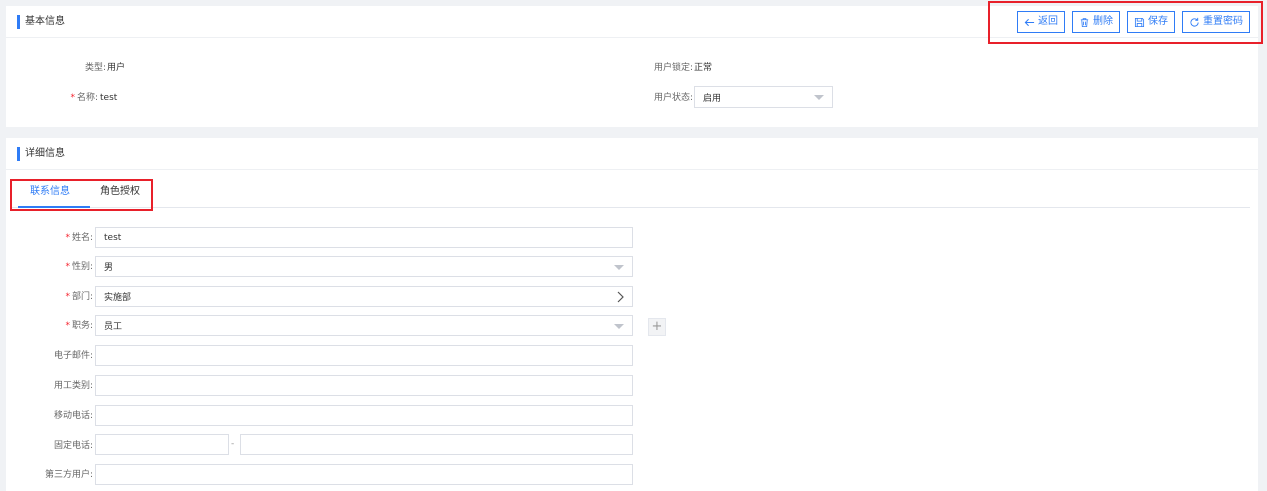  I want to click on arrow-left-icon, so click(1029, 22).